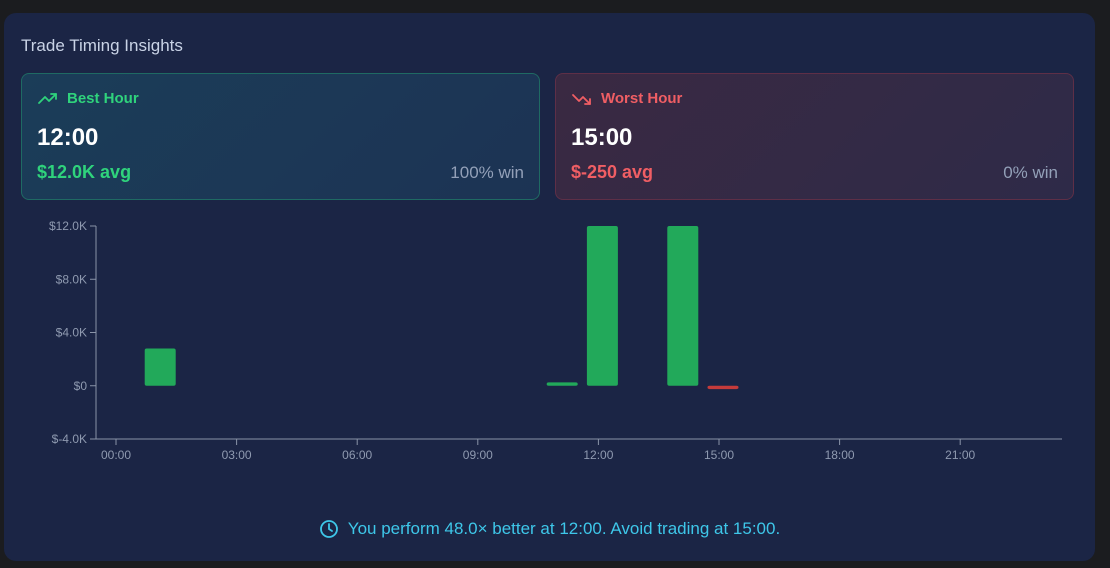 The height and width of the screenshot is (568, 1110). What do you see at coordinates (357, 455) in the screenshot?
I see `x-tick-label: 06:00` at bounding box center [357, 455].